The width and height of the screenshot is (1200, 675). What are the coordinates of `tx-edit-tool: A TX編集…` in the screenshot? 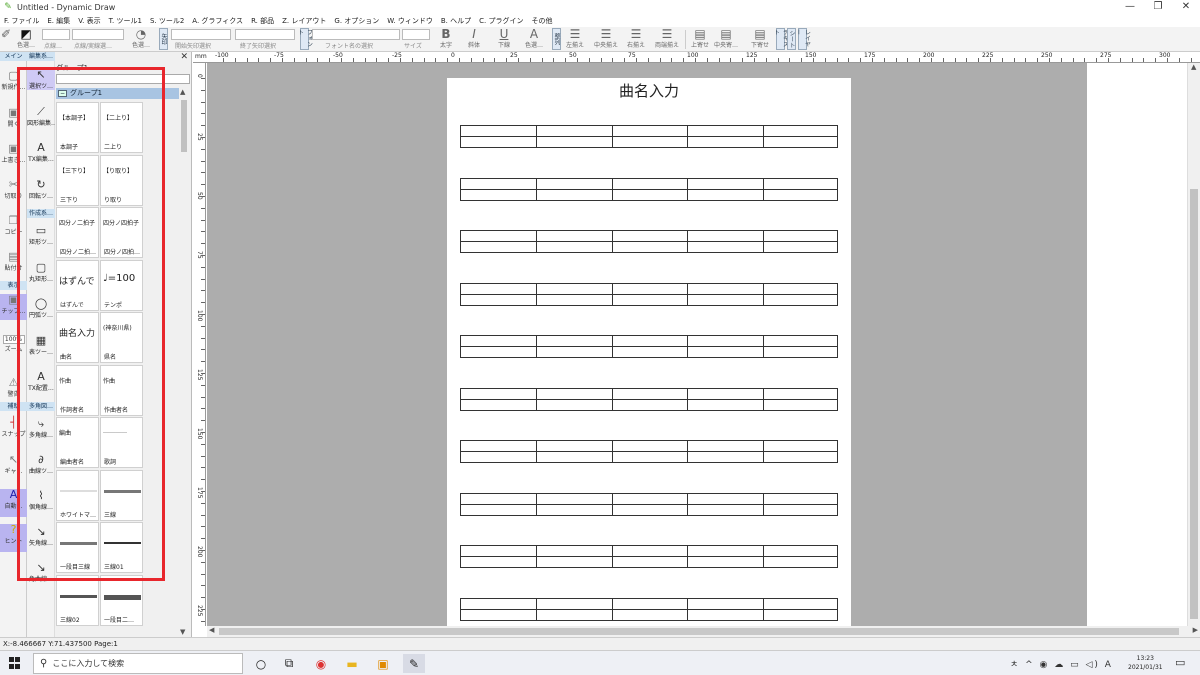 It's located at (41, 152).